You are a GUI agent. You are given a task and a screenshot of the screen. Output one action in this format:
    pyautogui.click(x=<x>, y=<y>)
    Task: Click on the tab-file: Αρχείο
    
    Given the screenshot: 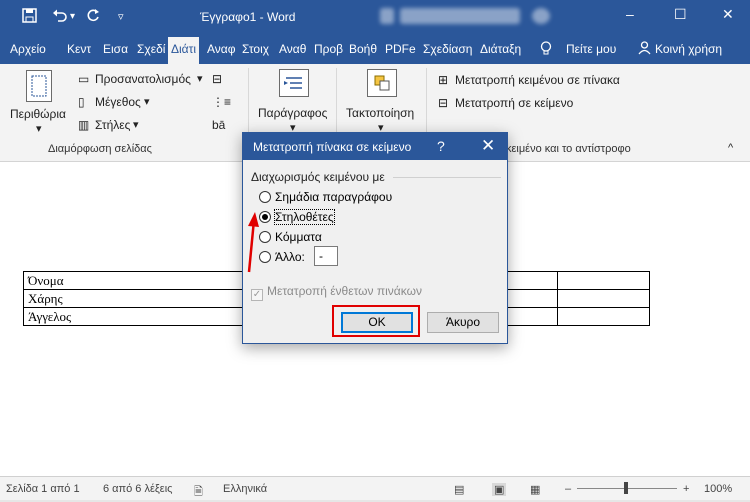 What is the action you would take?
    pyautogui.click(x=28, y=49)
    